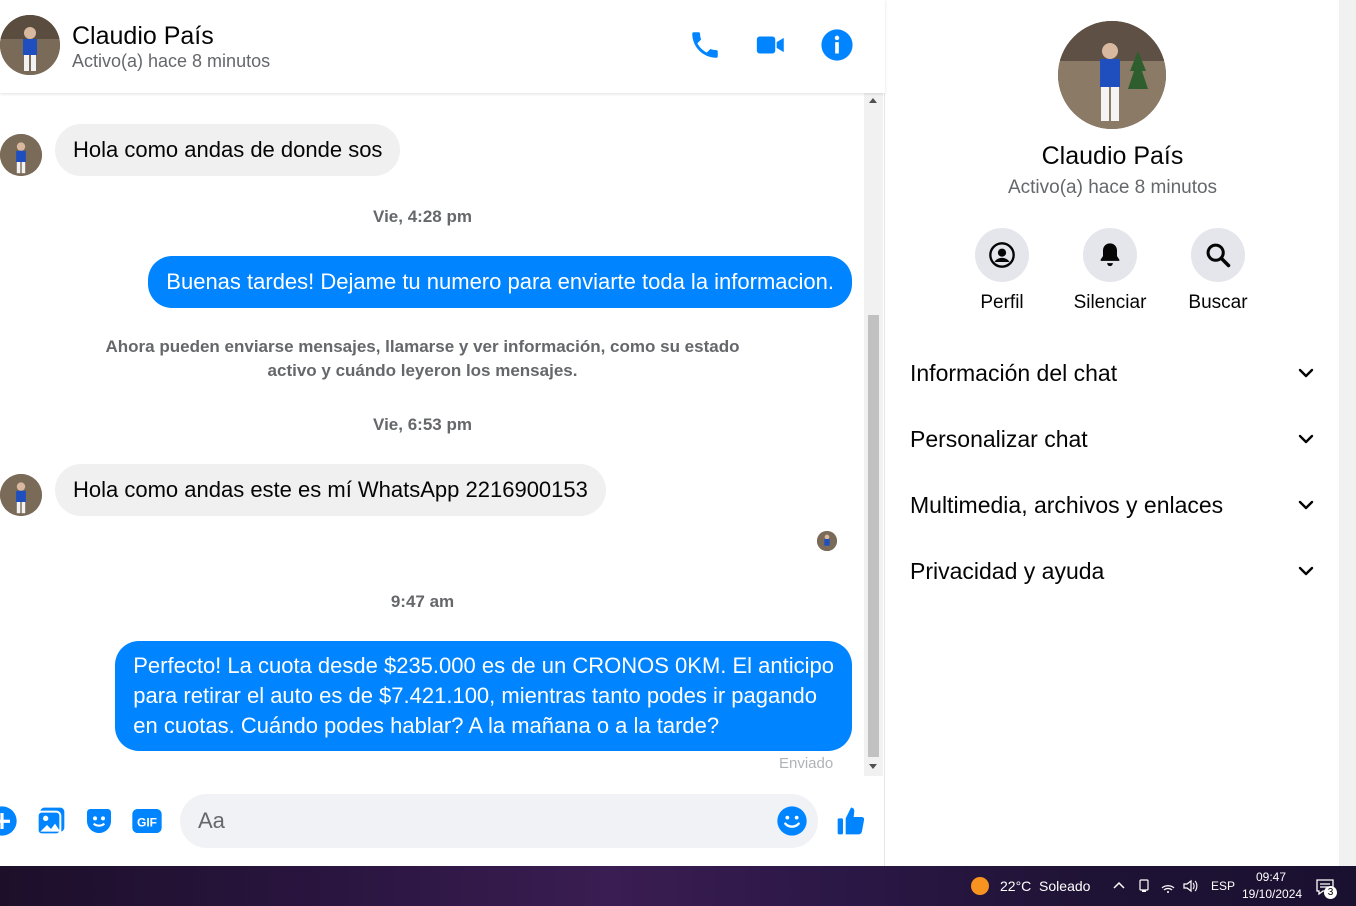  I want to click on thumbs-up-icon, so click(851, 821).